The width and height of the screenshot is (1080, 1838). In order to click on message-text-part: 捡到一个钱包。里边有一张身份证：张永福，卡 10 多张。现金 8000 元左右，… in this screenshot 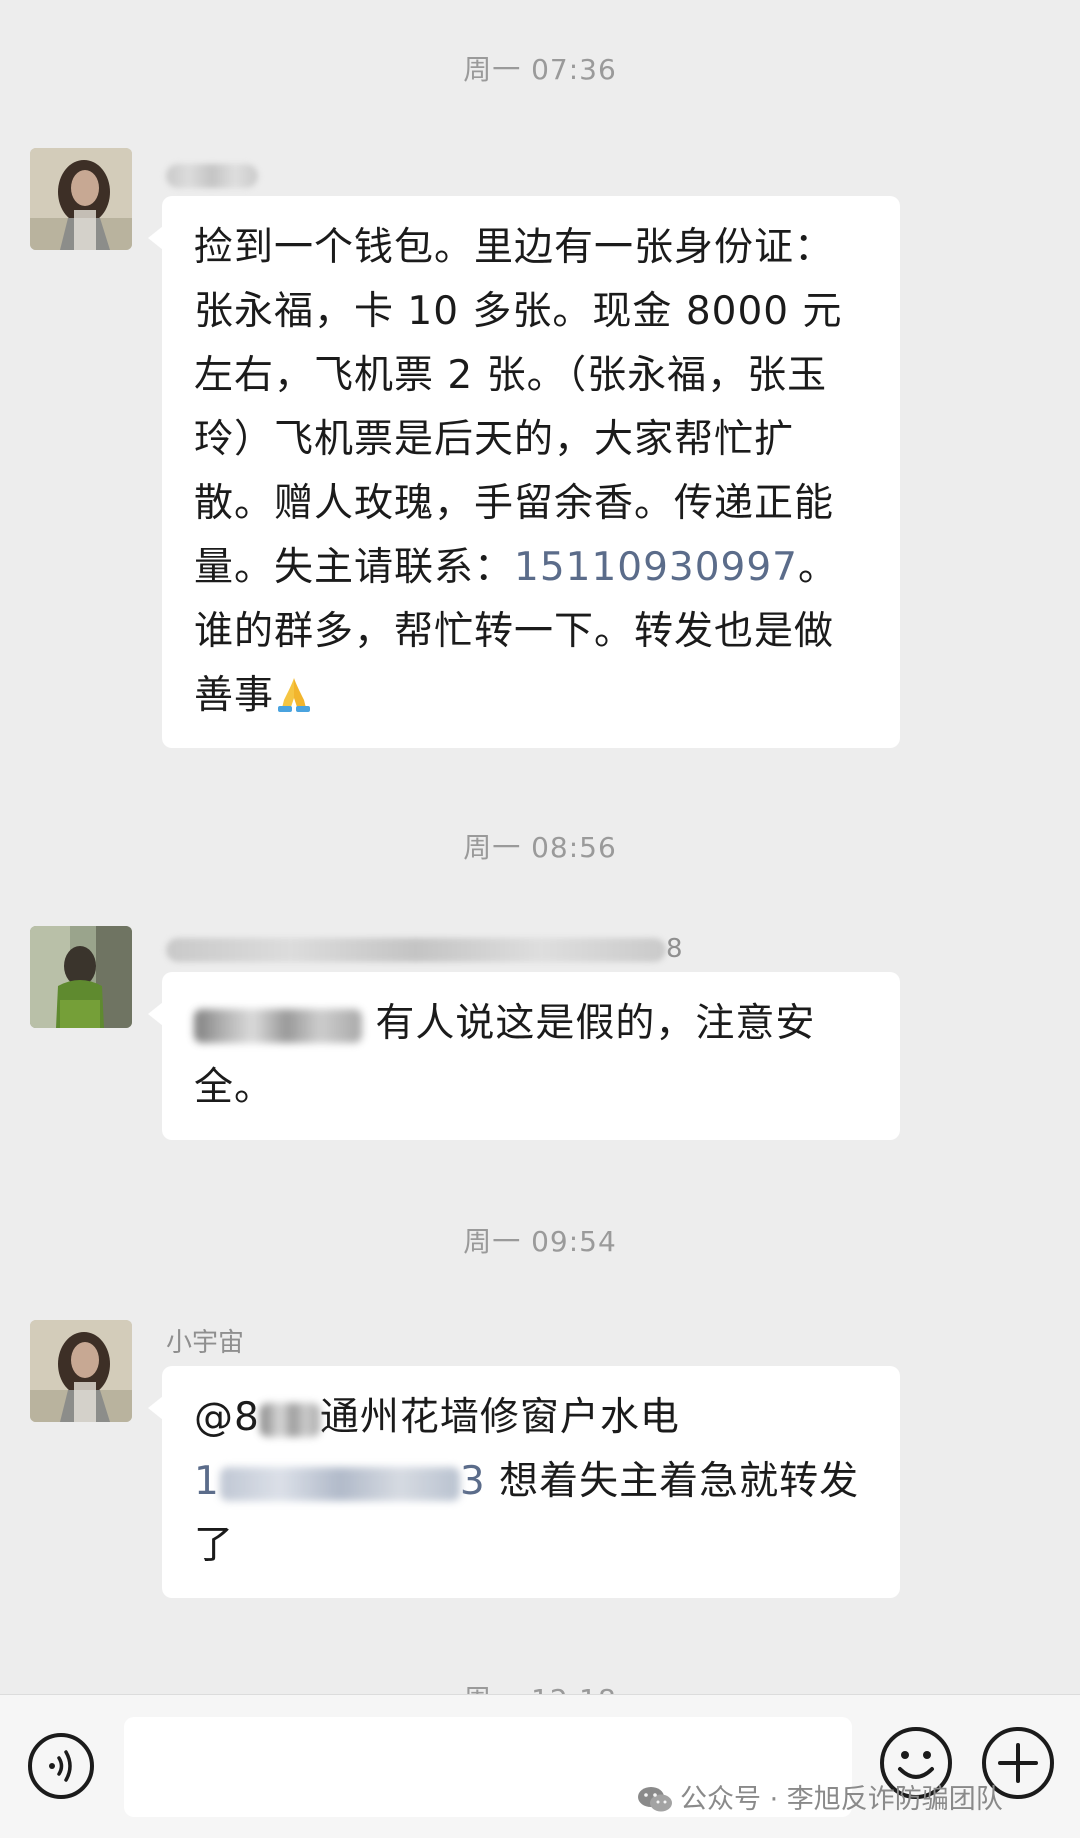, I will do `click(518, 407)`.